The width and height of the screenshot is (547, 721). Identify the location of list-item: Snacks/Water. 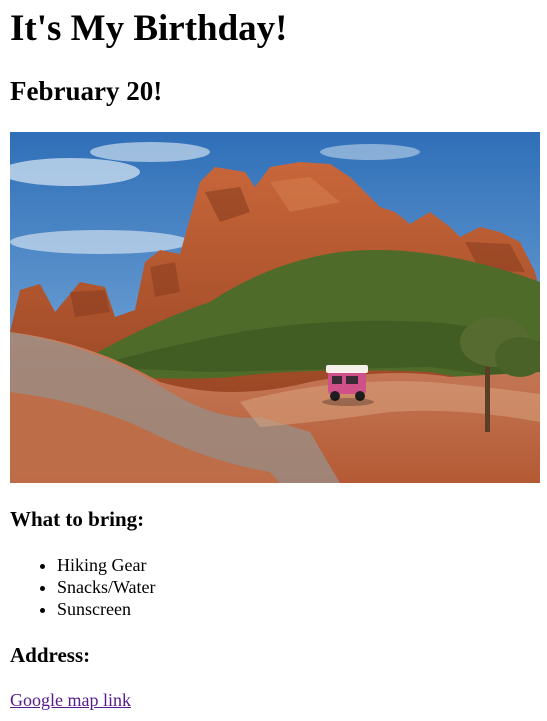
(106, 587).